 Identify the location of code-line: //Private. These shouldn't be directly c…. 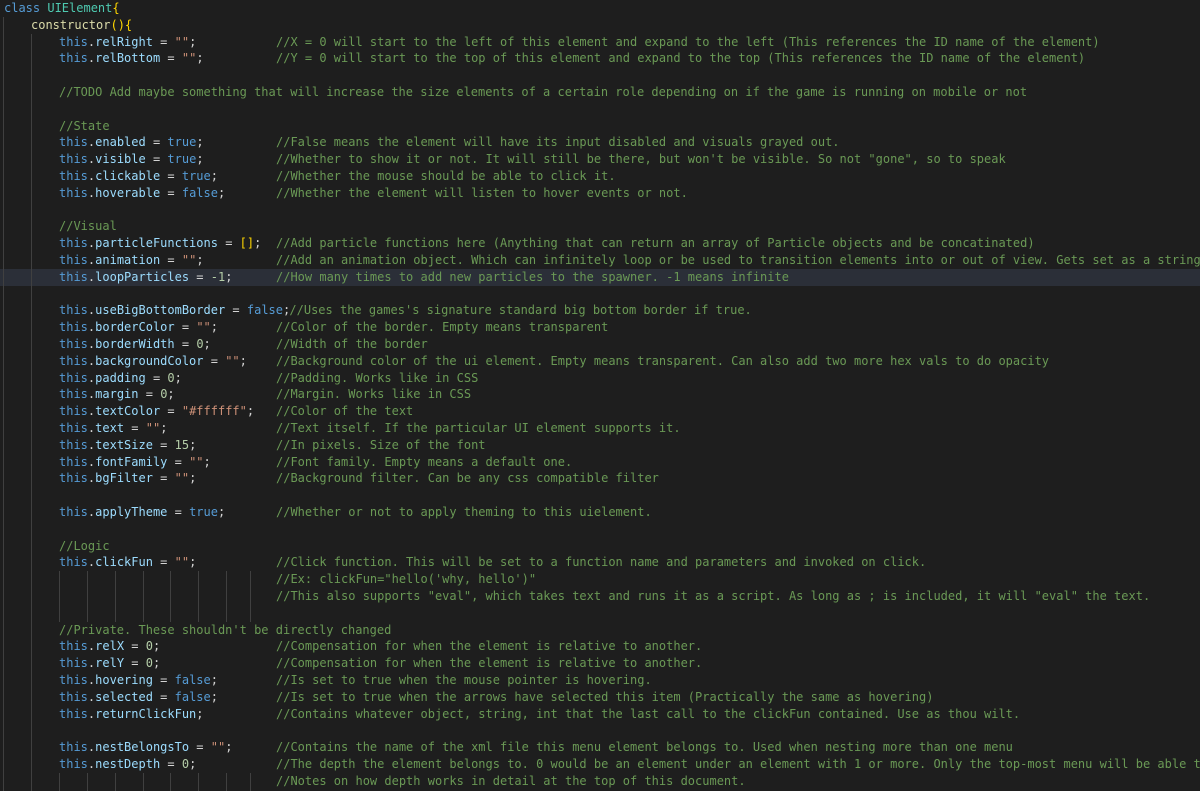
(600, 630).